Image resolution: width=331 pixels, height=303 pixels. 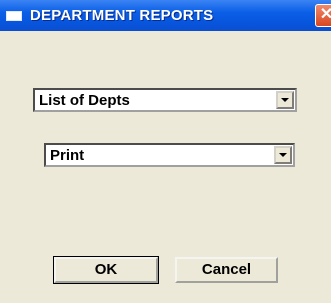 What do you see at coordinates (169, 155) in the screenshot?
I see `output-destination-dropdown: Print` at bounding box center [169, 155].